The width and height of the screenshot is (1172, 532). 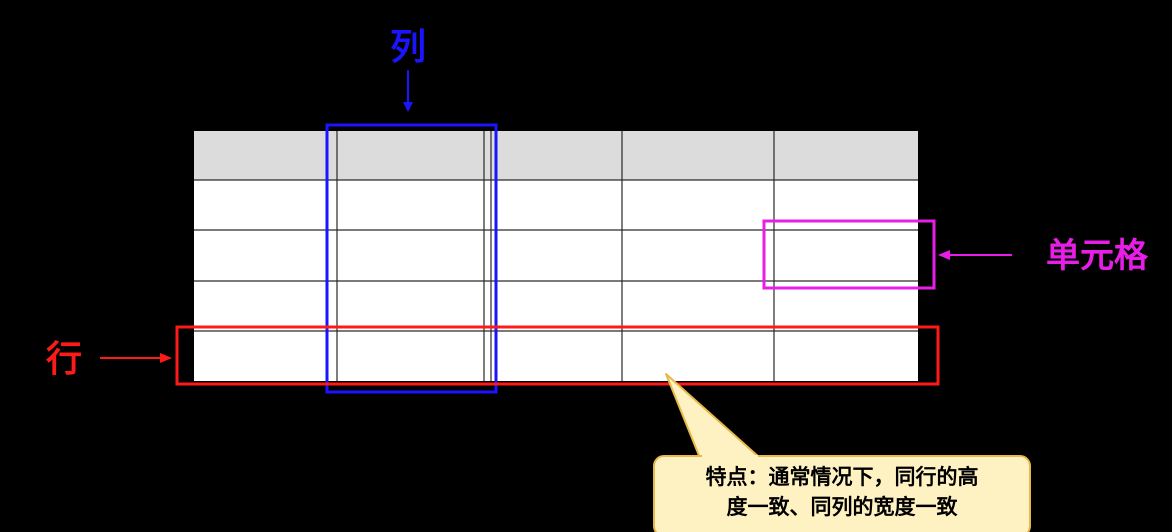 What do you see at coordinates (1097, 256) in the screenshot?
I see `cell-label: 单元格` at bounding box center [1097, 256].